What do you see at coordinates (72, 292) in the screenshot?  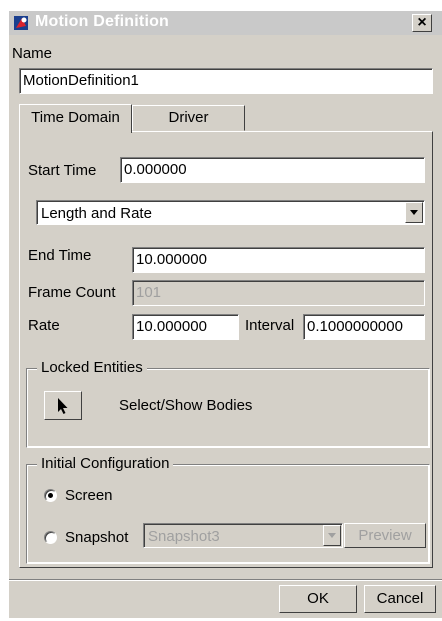 I see `frame-count-label: Frame Count` at bounding box center [72, 292].